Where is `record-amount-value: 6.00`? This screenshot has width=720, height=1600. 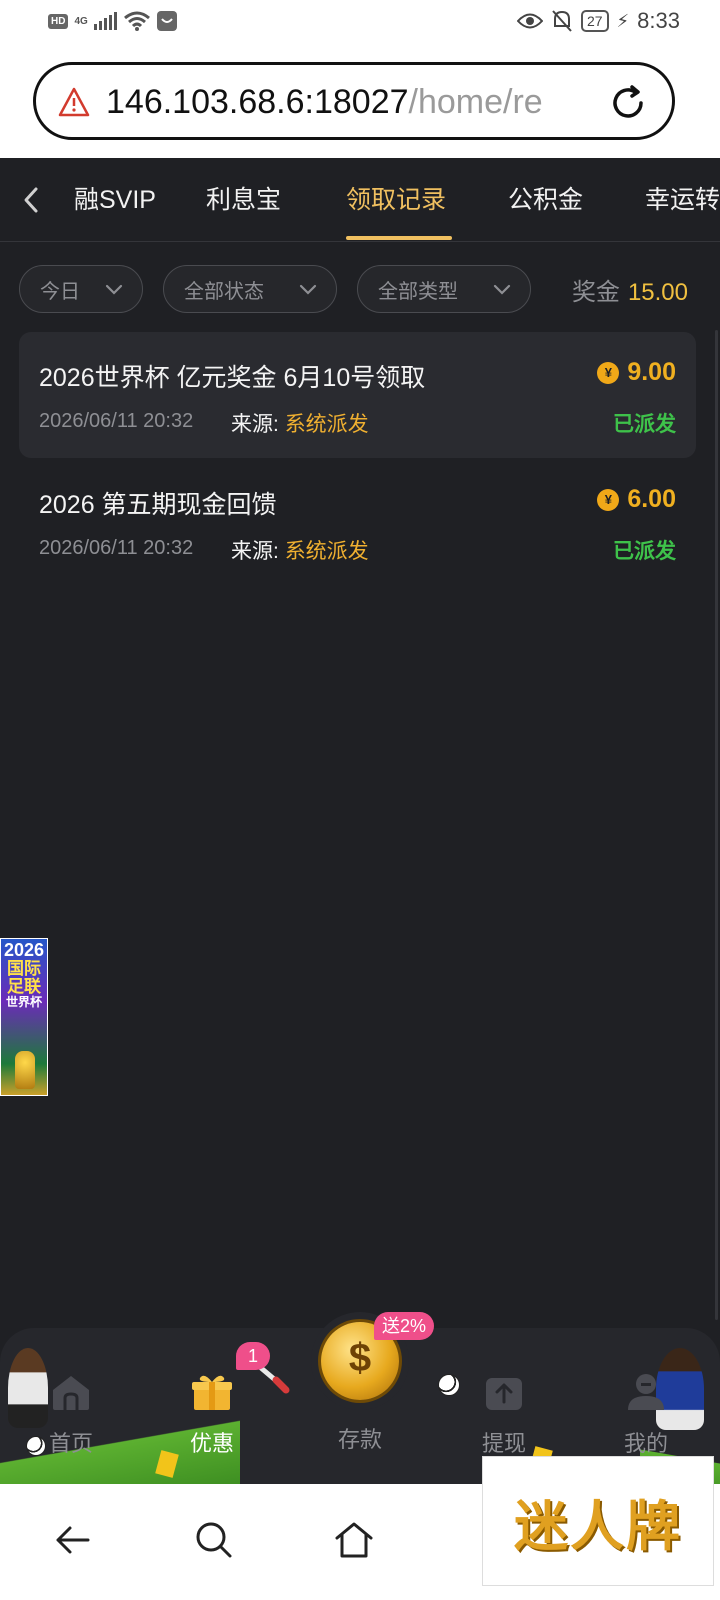
record-amount-value: 6.00 is located at coordinates (651, 499).